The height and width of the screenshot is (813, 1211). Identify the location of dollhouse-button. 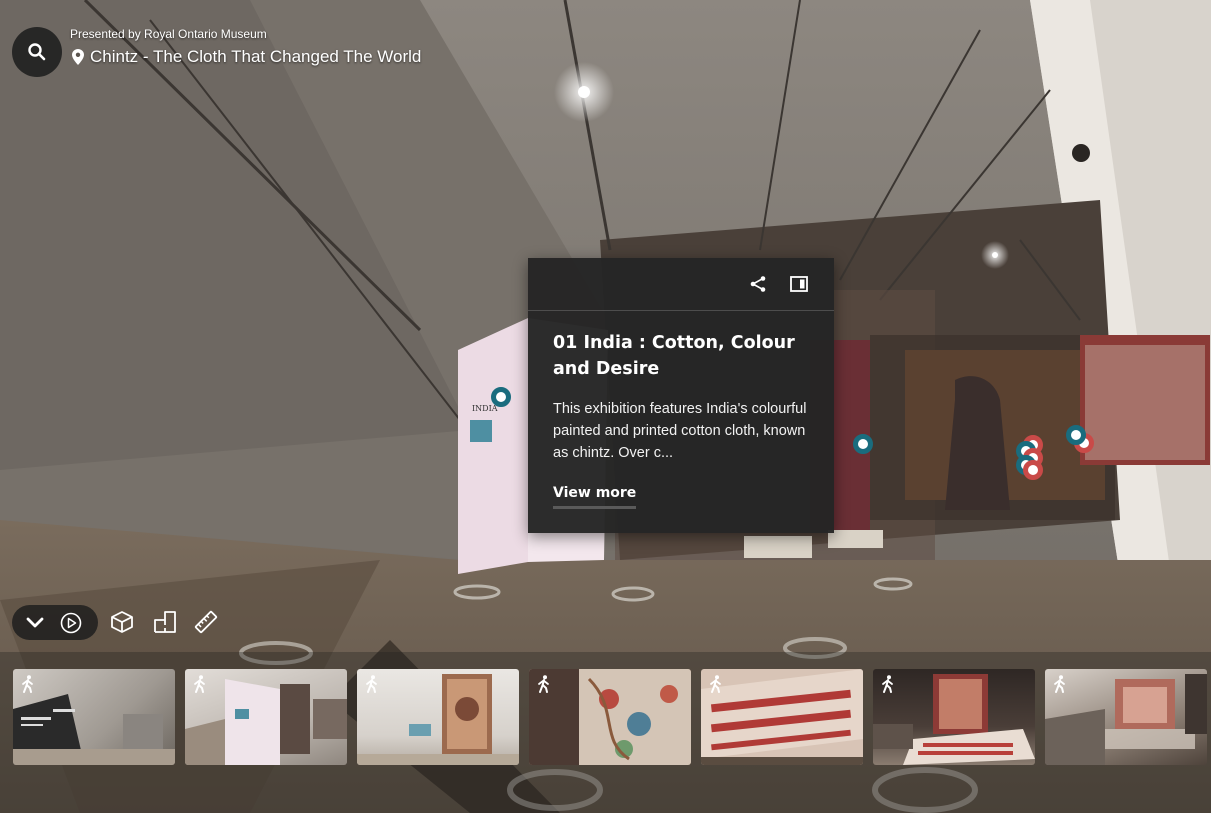
(122, 622).